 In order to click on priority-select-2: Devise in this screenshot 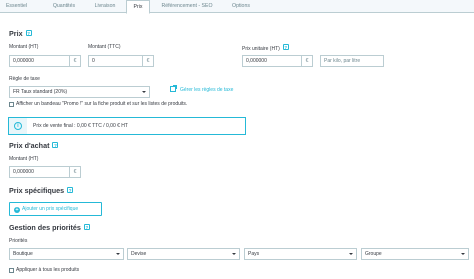, I will do `click(183, 254)`.